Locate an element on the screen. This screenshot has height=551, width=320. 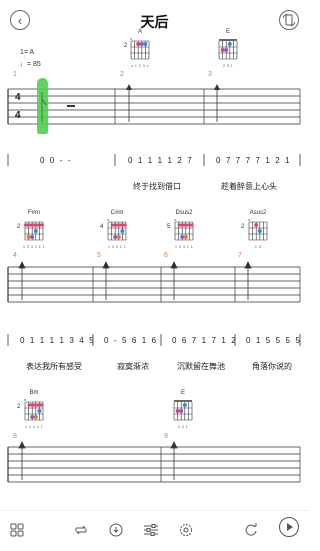
page-title: 天后 is located at coordinates (154, 22).